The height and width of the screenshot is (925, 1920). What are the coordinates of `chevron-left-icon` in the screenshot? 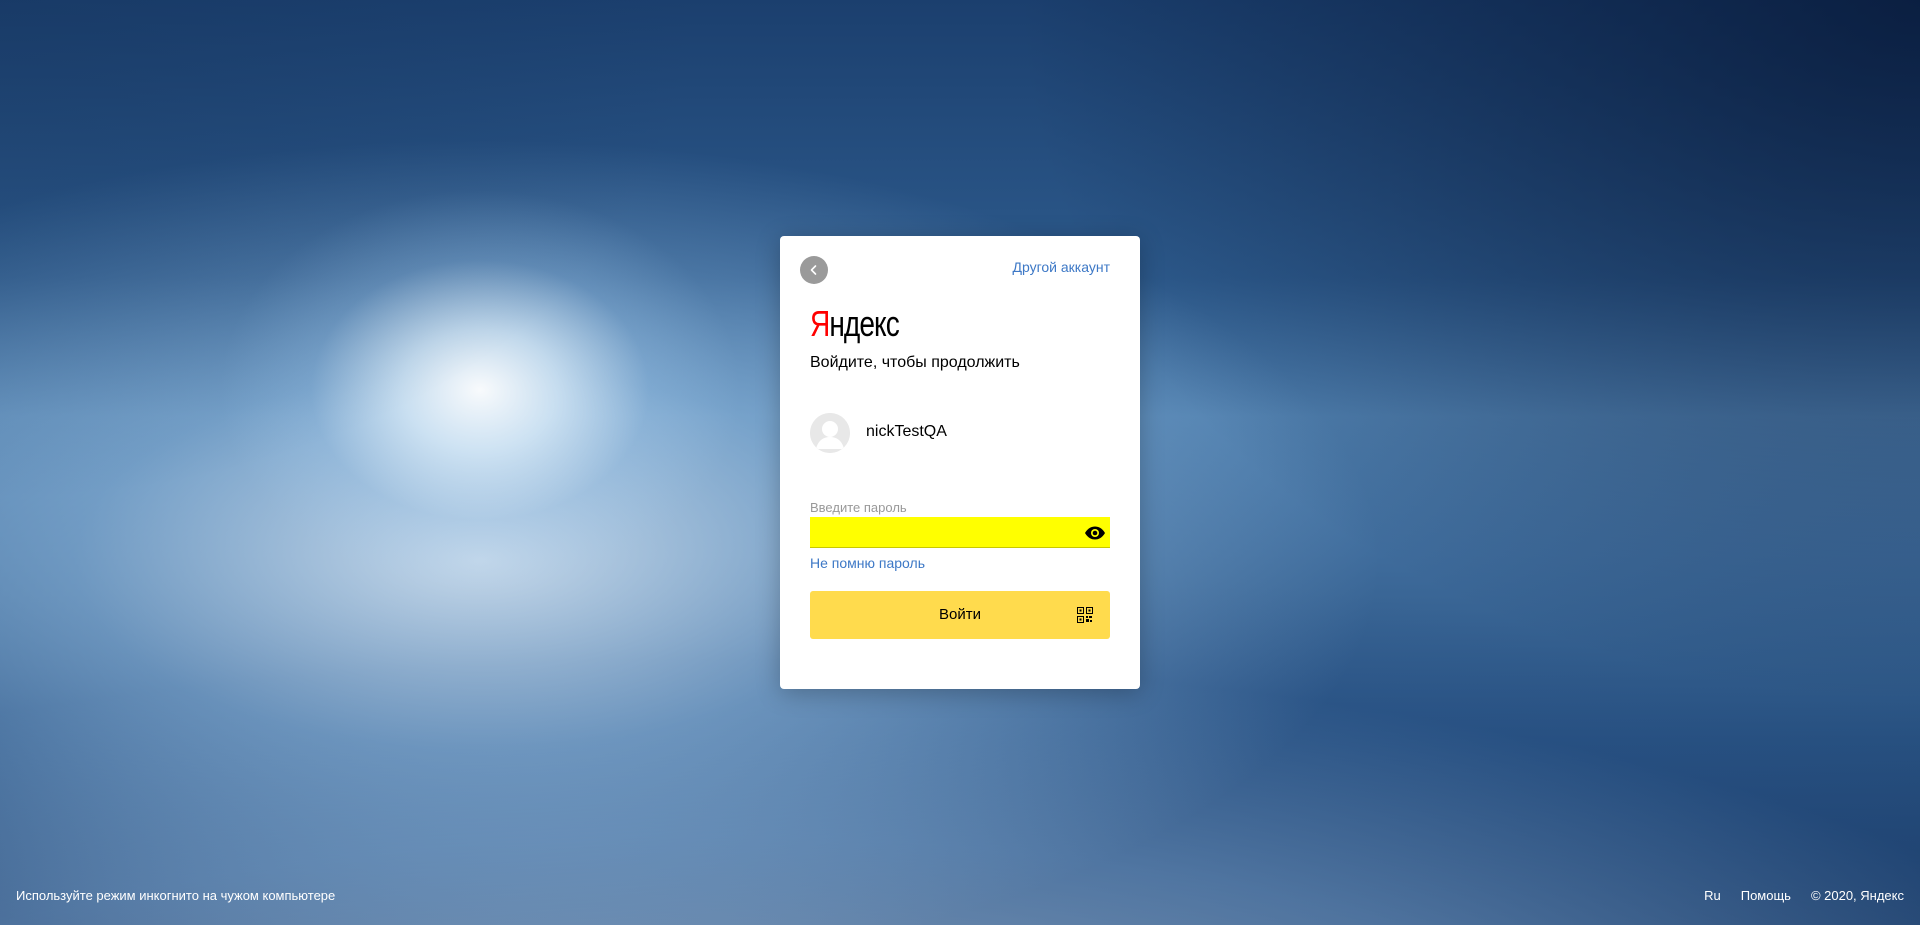 It's located at (813, 270).